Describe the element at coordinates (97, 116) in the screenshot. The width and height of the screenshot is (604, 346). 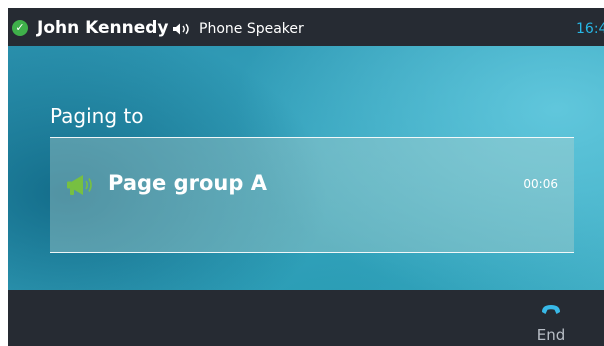
I see `paging-title: Paging to` at that location.